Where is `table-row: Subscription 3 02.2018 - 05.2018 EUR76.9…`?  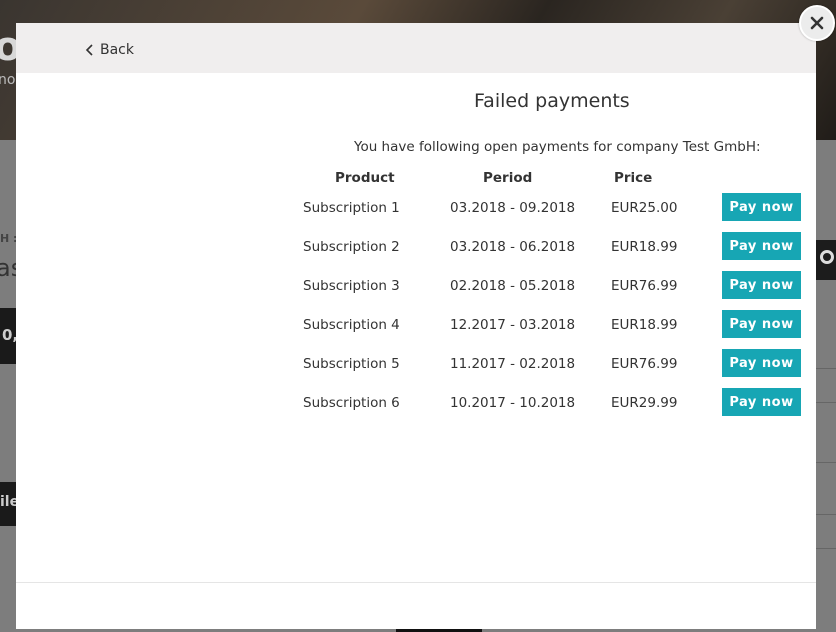
table-row: Subscription 3 02.2018 - 05.2018 EUR76.9… is located at coordinates (416, 286).